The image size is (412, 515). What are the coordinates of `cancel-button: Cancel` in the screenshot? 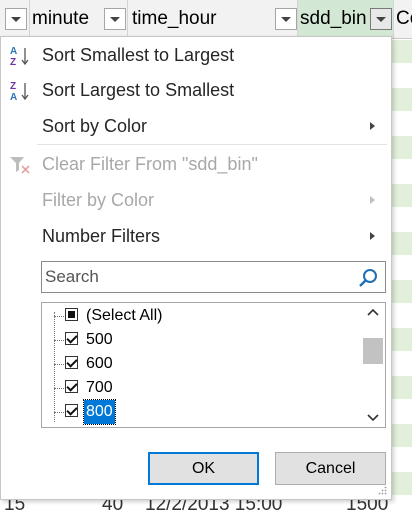 It's located at (330, 468).